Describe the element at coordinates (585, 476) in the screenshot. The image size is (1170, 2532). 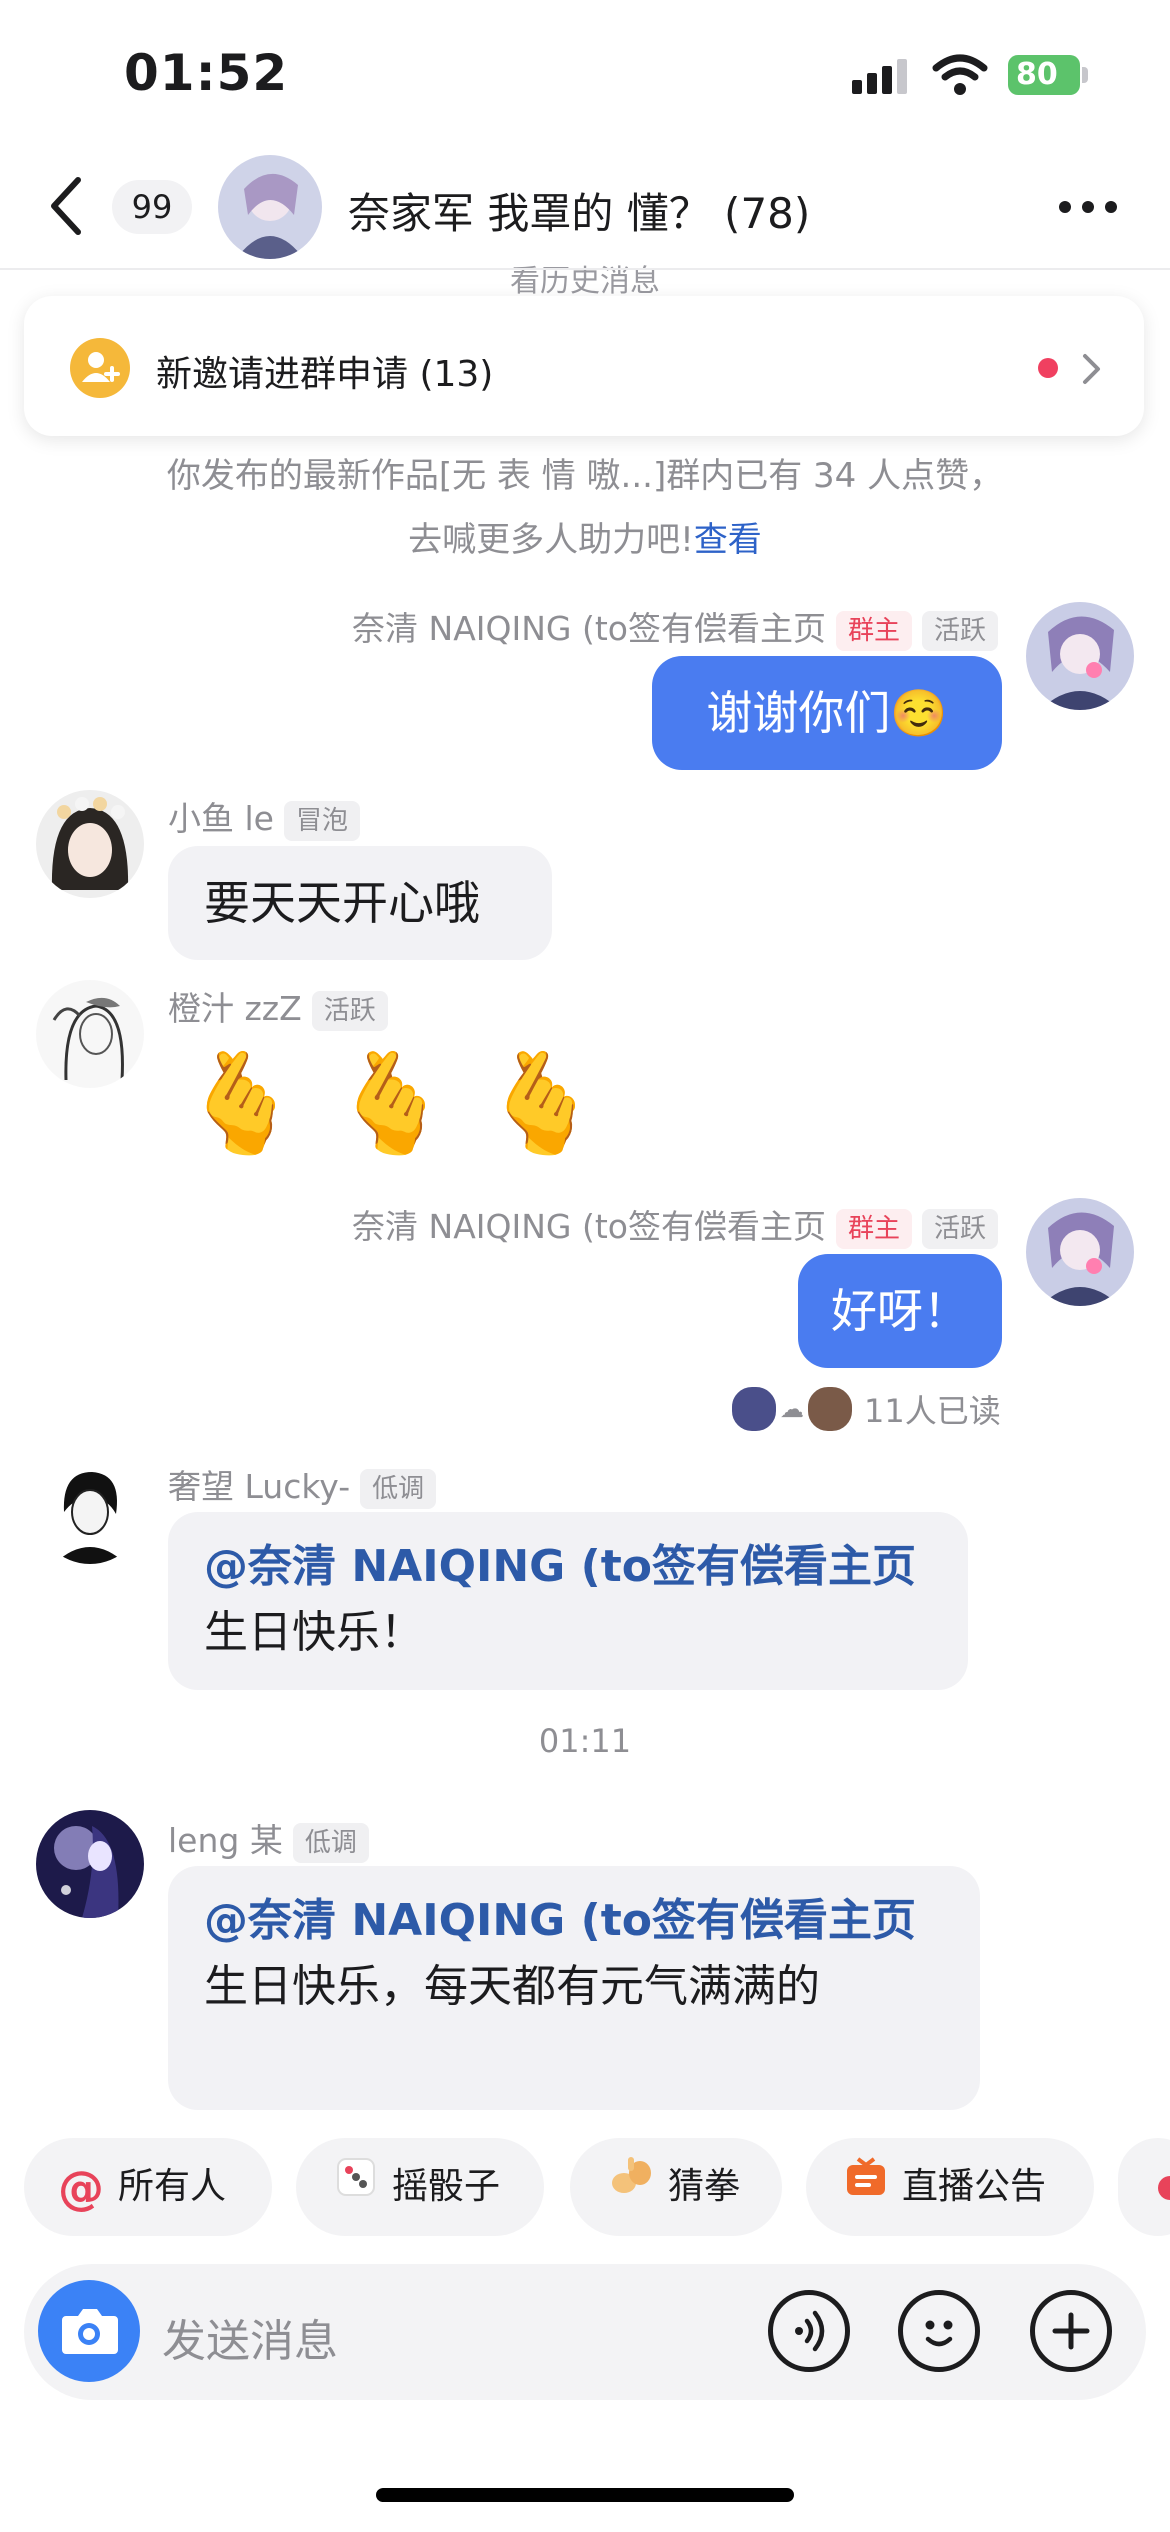
I see `system-notice-line1: 你发布的最新作品[无 表 情 嗷...]群内已有 34 人点赞，` at that location.